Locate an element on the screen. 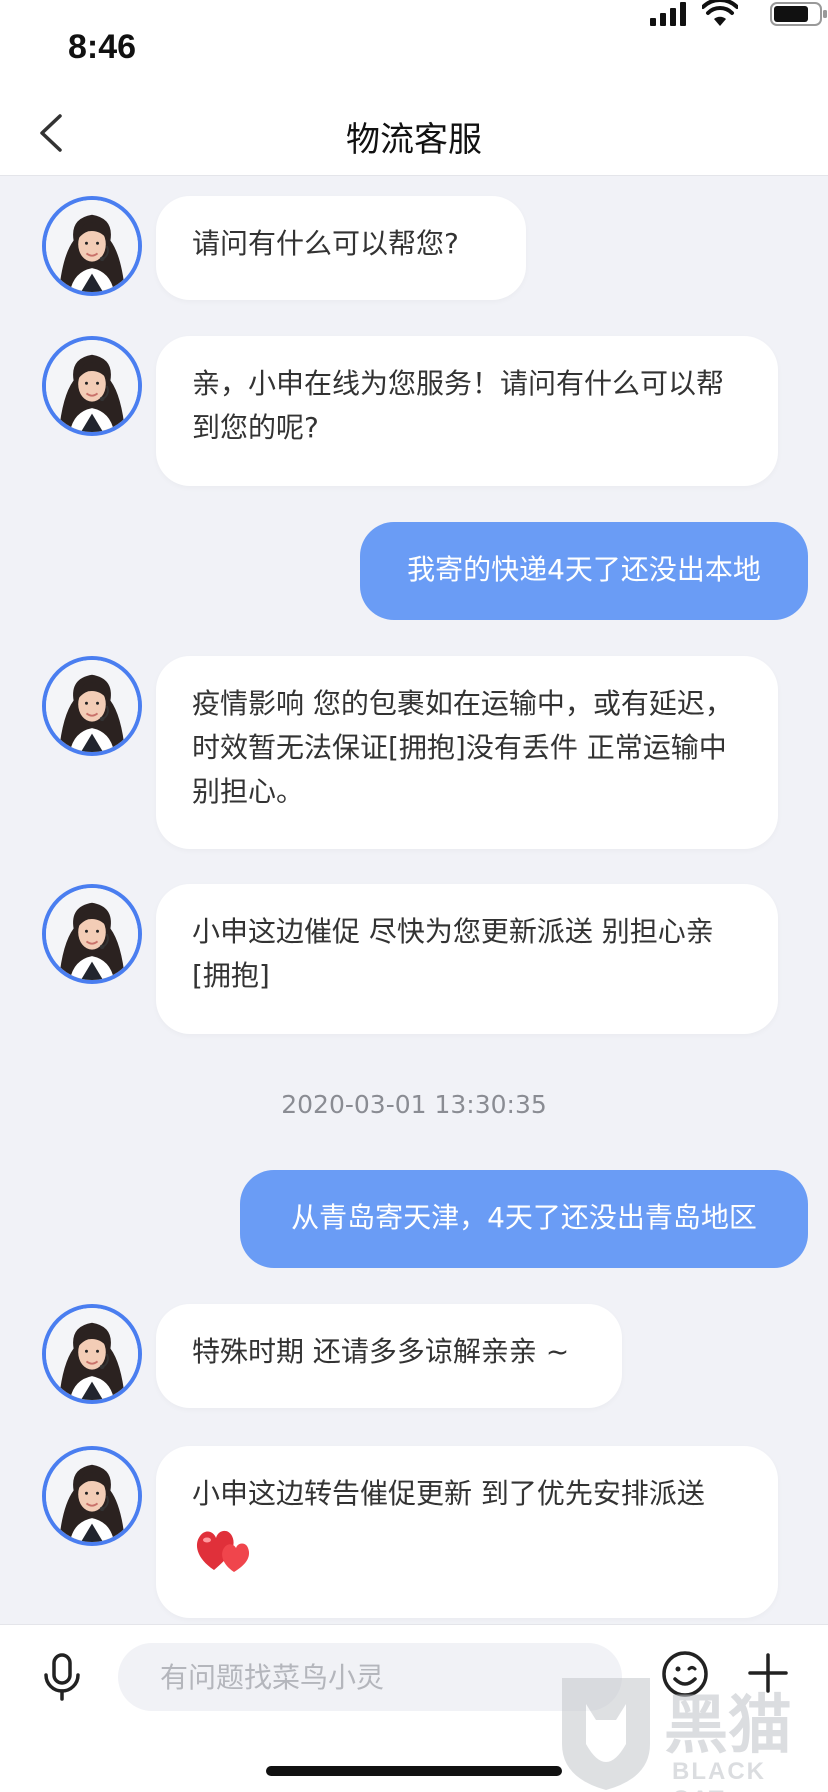  page-title: 物流客服 is located at coordinates (414, 140).